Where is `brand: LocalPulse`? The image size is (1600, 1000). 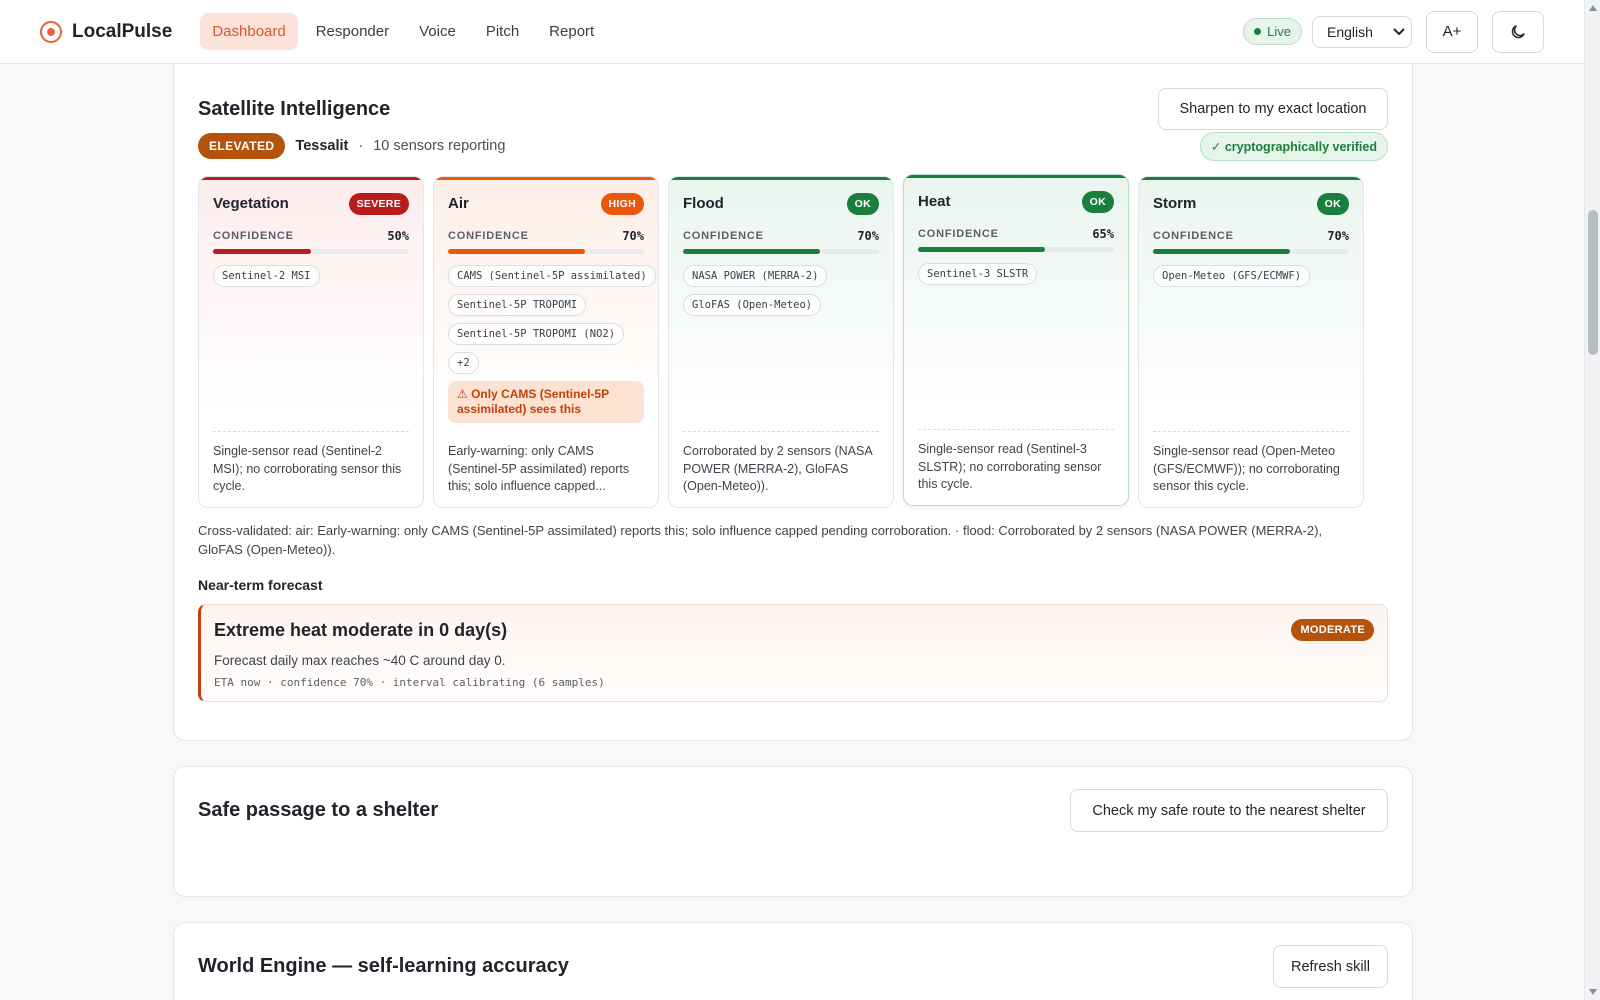
brand: LocalPulse is located at coordinates (106, 31).